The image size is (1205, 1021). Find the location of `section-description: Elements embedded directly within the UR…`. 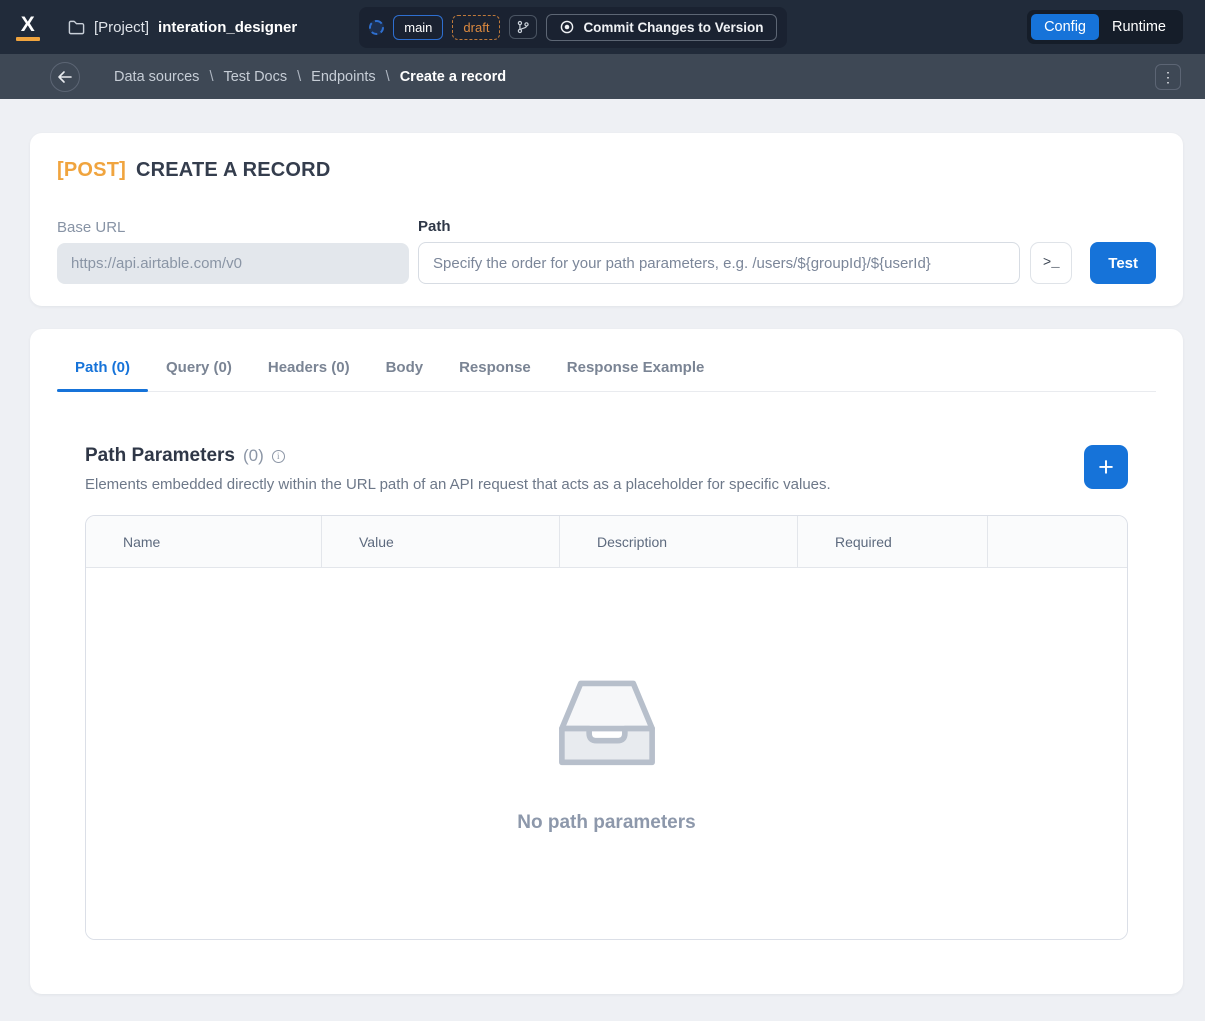

section-description: Elements embedded directly within the UR… is located at coordinates (458, 484).